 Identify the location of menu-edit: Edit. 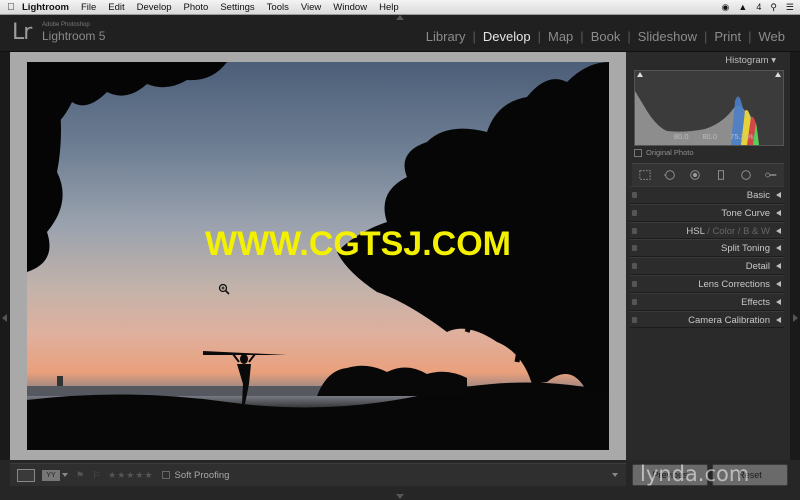
(116, 7).